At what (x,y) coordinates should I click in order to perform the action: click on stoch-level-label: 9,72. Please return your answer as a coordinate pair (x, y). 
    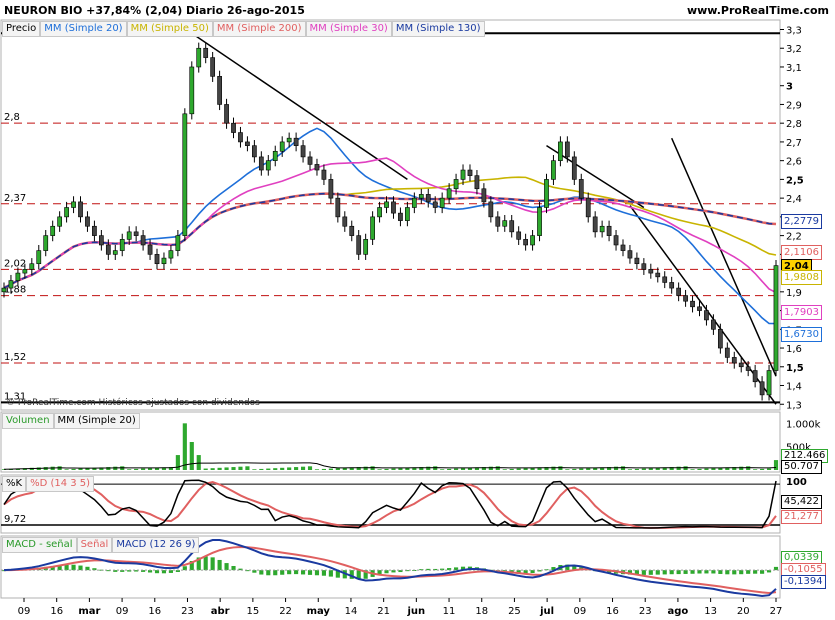
    Looking at the image, I should click on (15, 519).